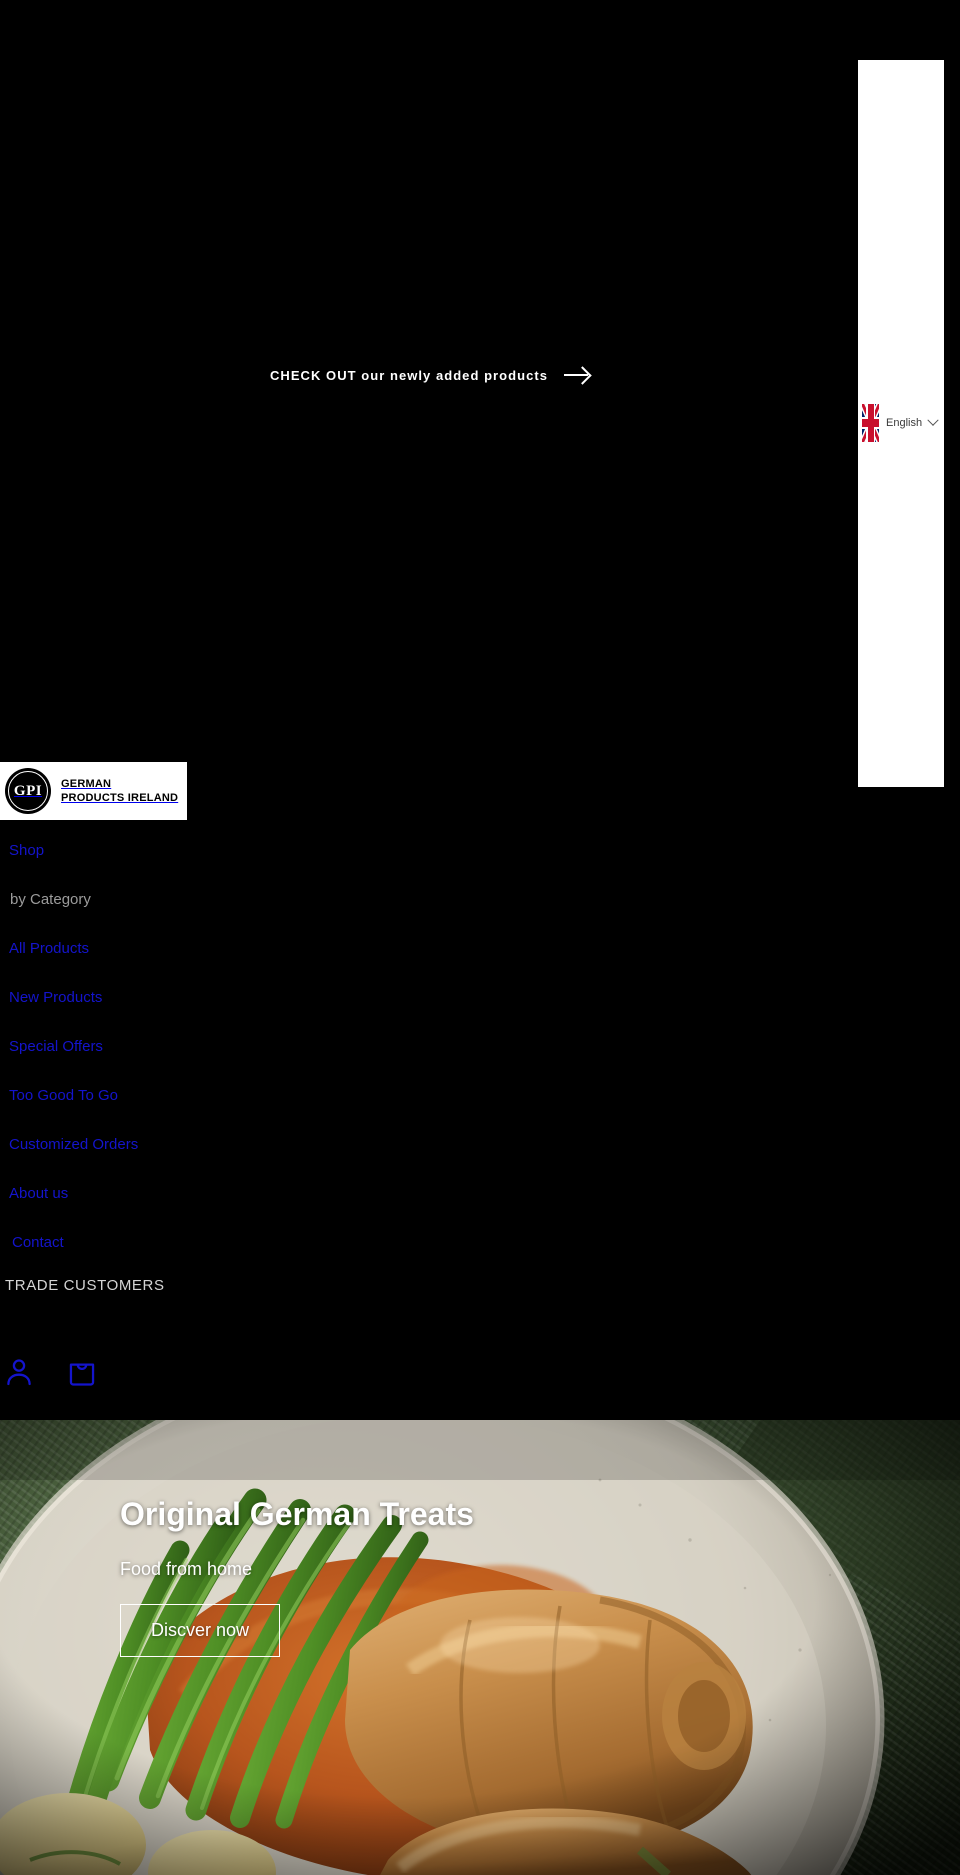 The image size is (960, 1875). I want to click on nav-row: About us, so click(250, 1193).